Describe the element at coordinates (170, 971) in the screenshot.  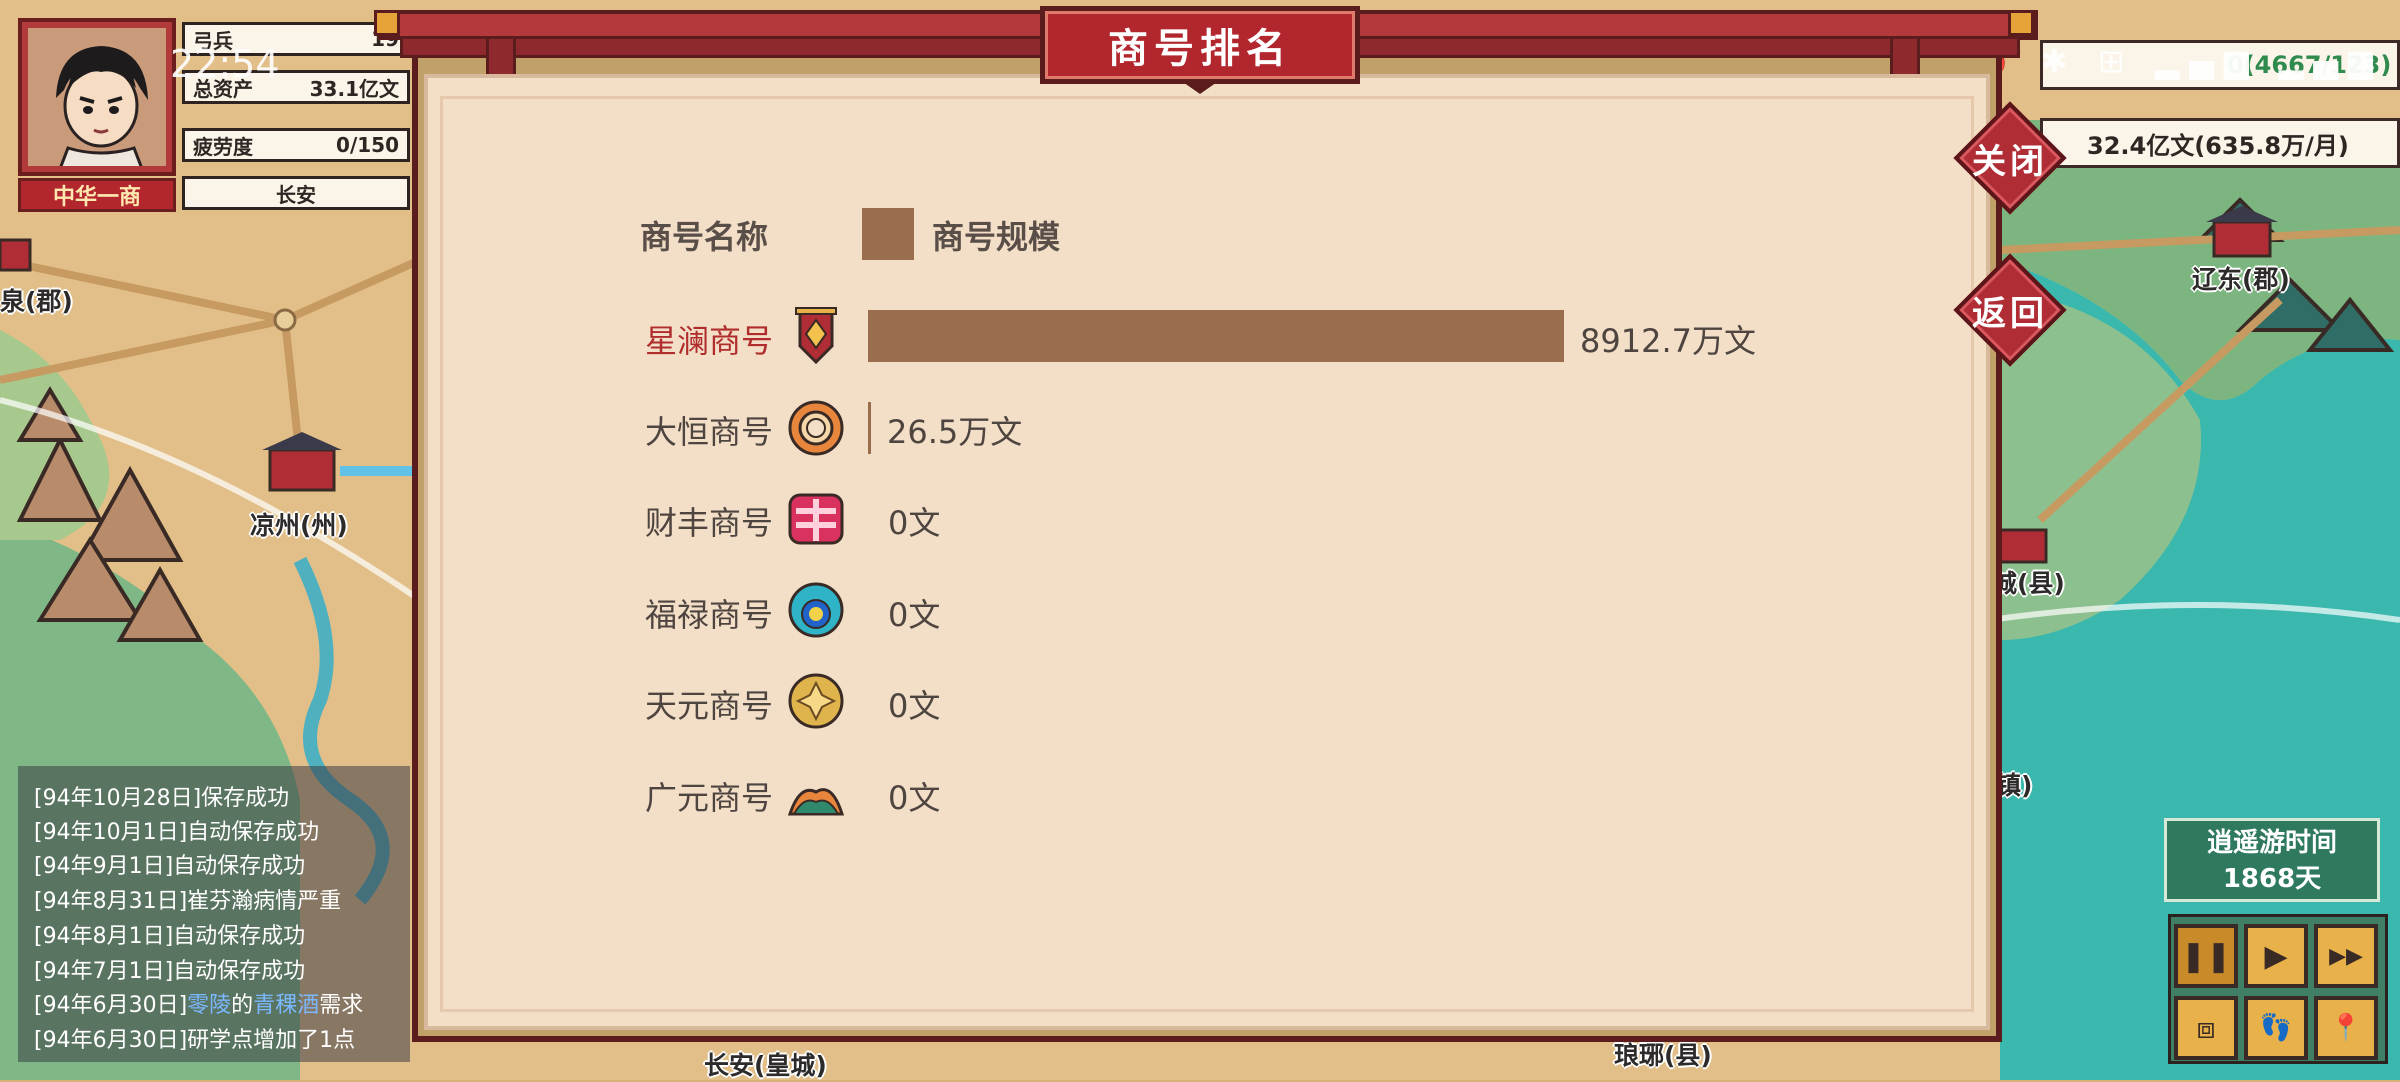
I see `log-line-6: [94年7月1日]自动保存成功` at that location.